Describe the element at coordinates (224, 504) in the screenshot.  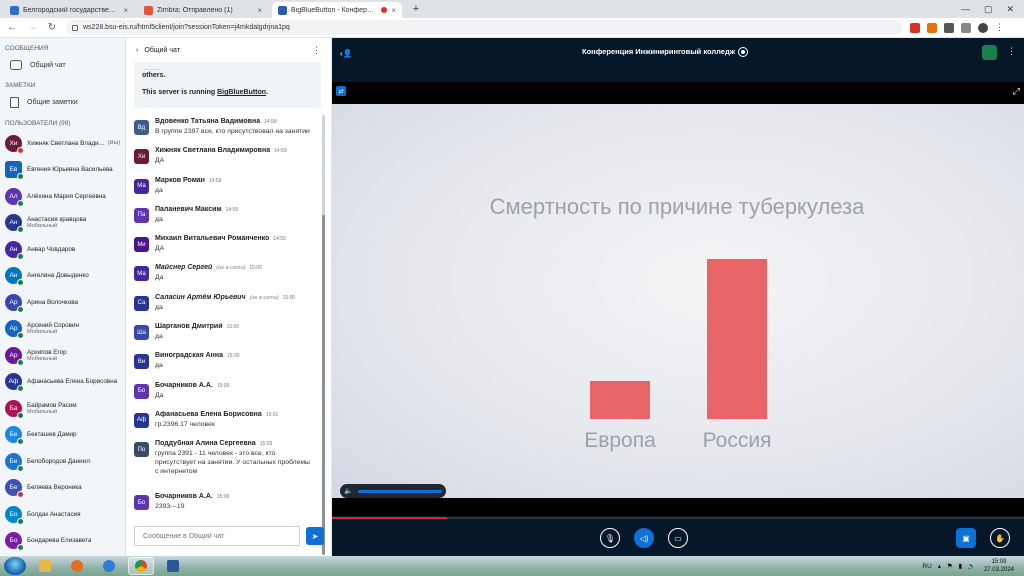
I see `chat-message: Бо Бочарников А.А. 15:06 2393---19` at that location.